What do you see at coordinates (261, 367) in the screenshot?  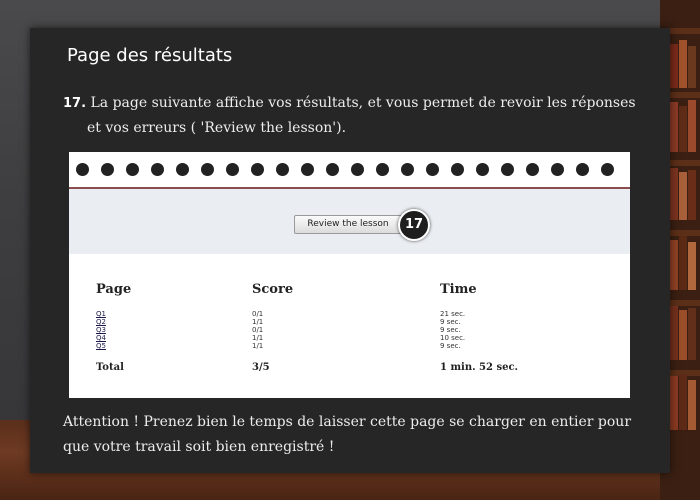 I see `total-score: 3/5` at bounding box center [261, 367].